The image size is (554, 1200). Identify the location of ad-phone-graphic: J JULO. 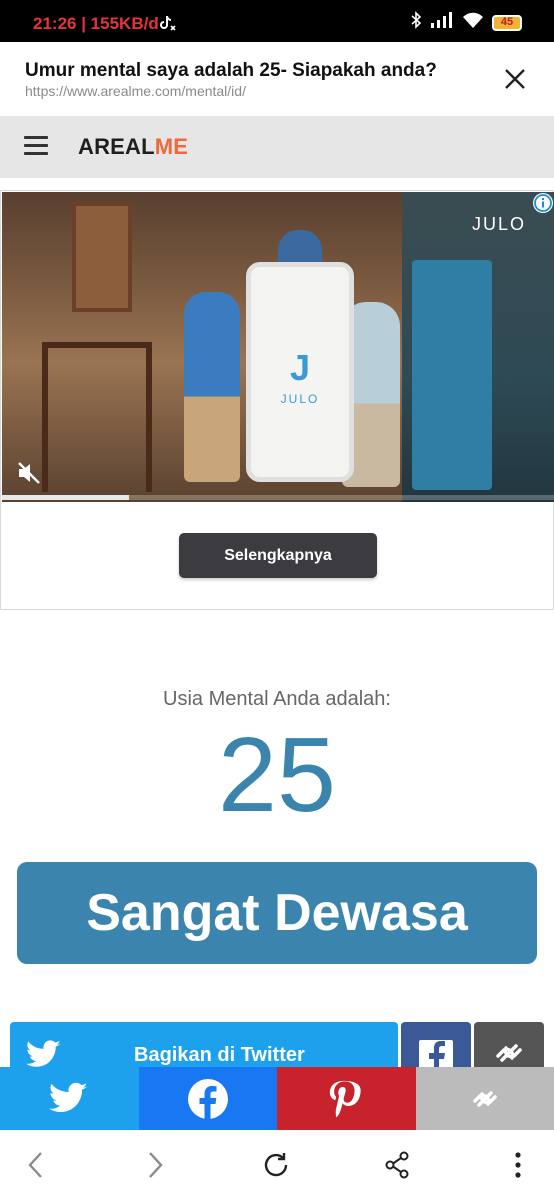
(300, 372).